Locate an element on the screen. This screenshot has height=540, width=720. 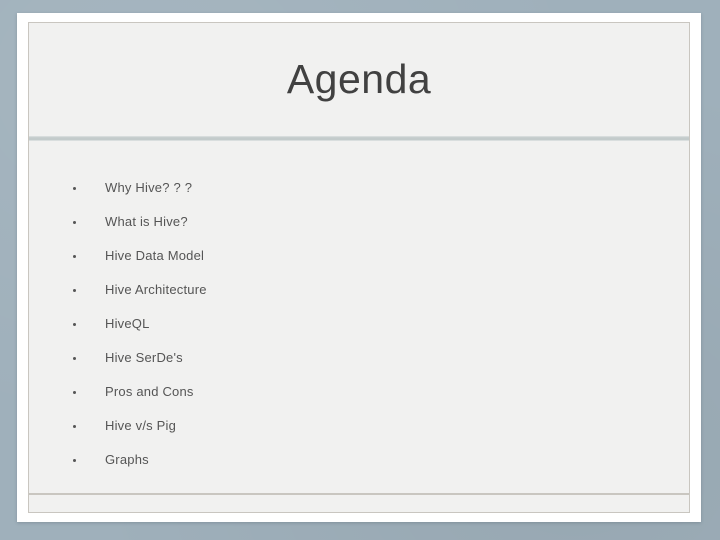
list-item: HiveQL is located at coordinates (359, 324).